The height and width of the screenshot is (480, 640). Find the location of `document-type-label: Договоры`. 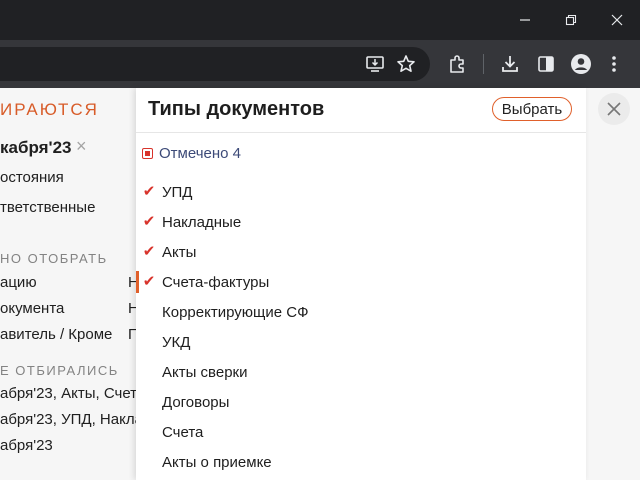

document-type-label: Договоры is located at coordinates (196, 402).